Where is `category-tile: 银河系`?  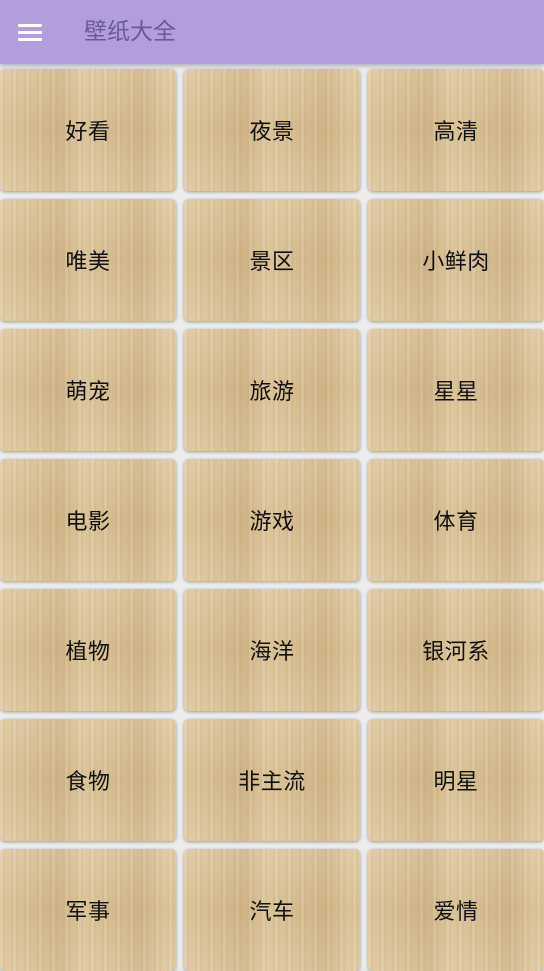 category-tile: 银河系 is located at coordinates (456, 650).